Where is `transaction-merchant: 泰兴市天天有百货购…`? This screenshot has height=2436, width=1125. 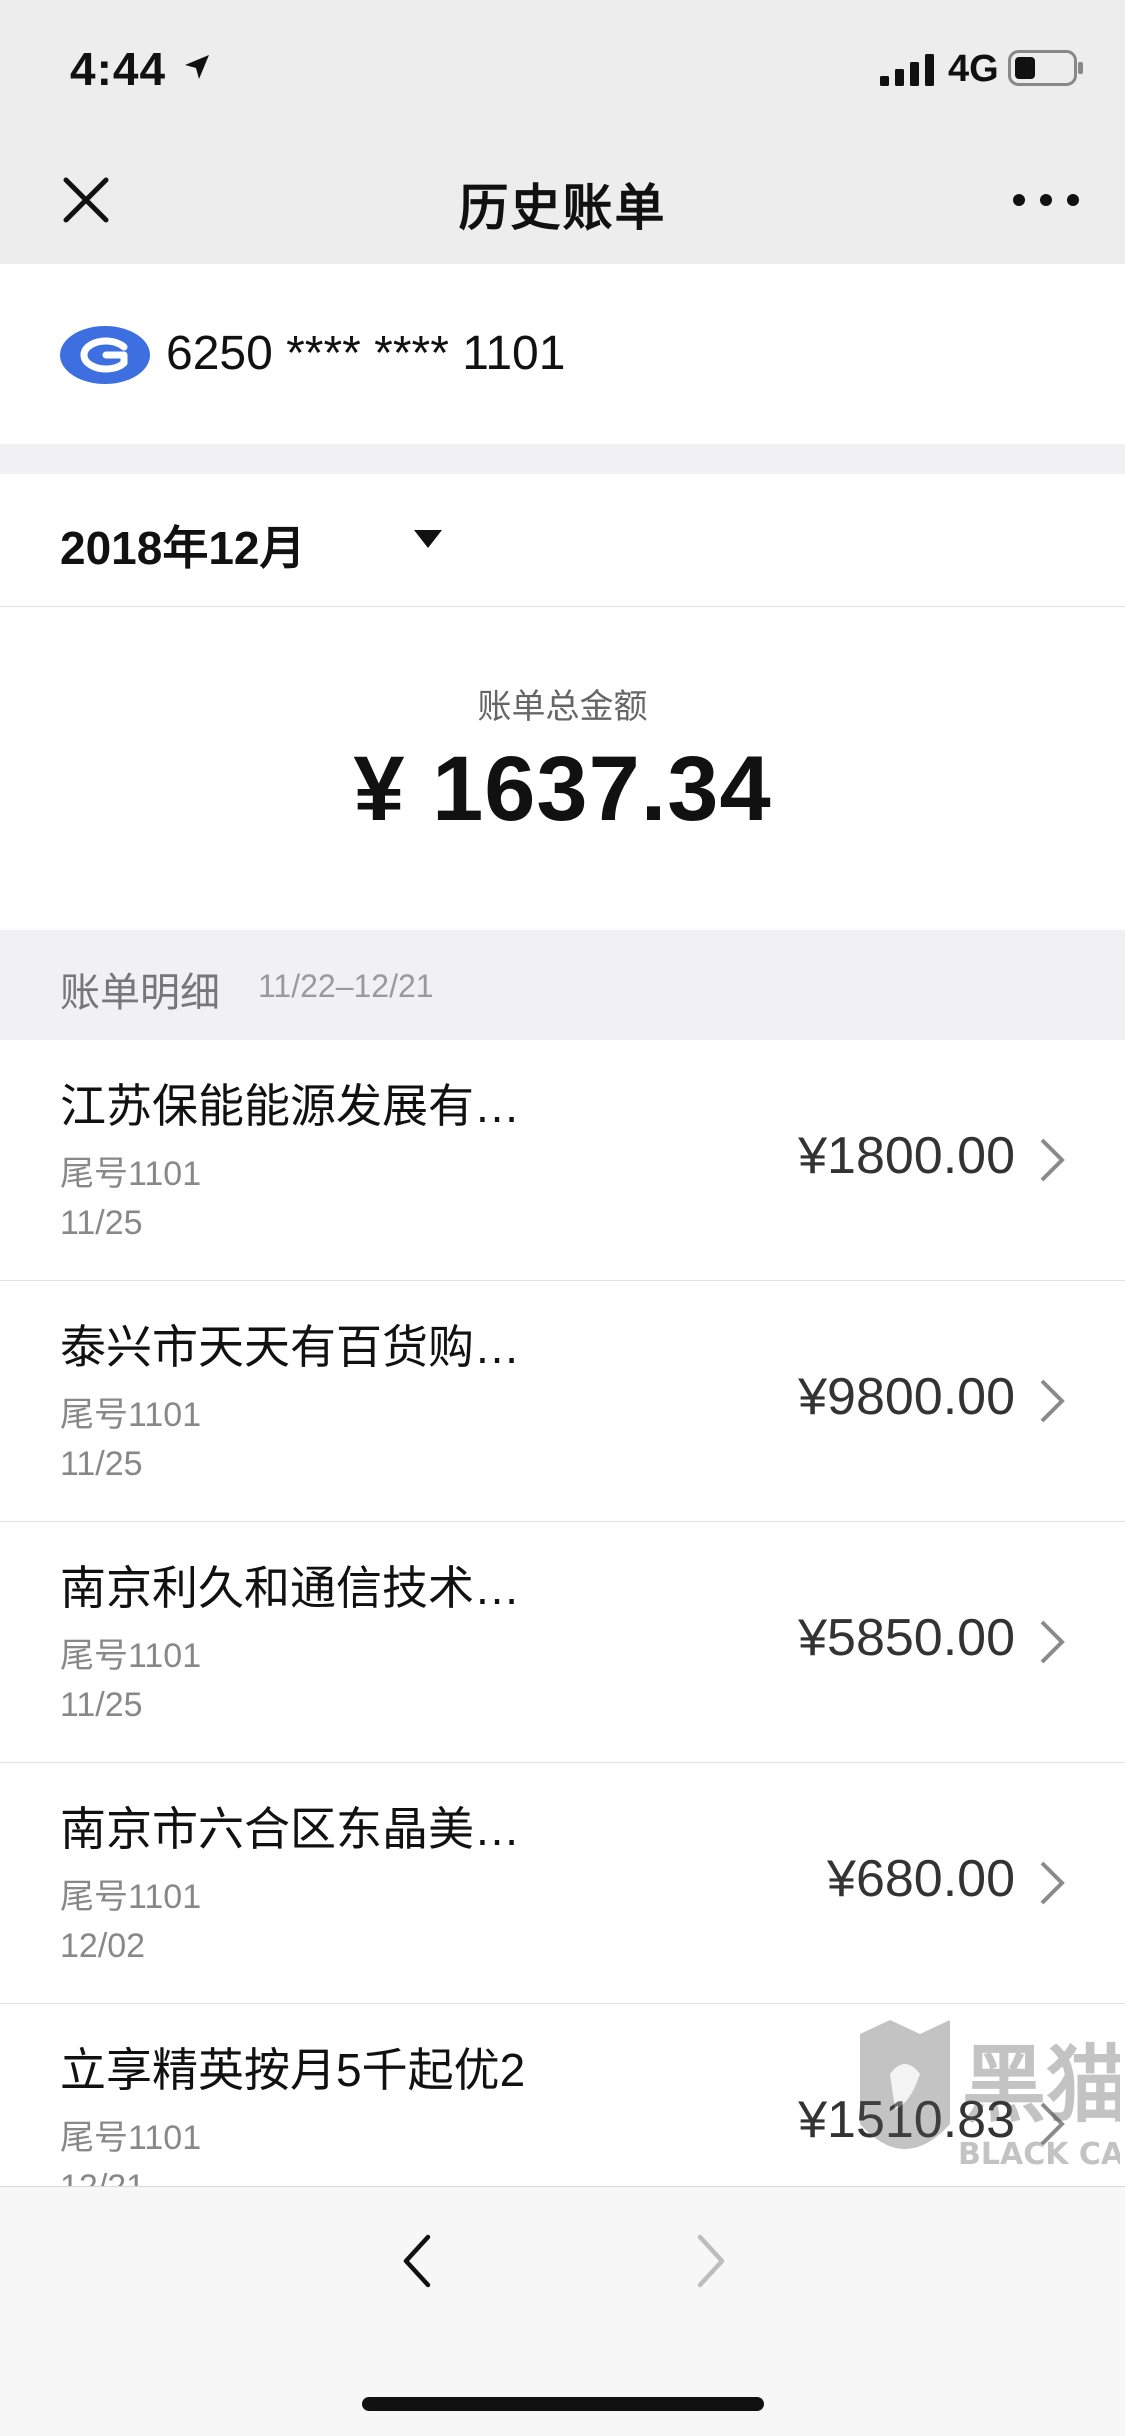
transaction-merchant: 泰兴市天天有百货购… is located at coordinates (290, 1347).